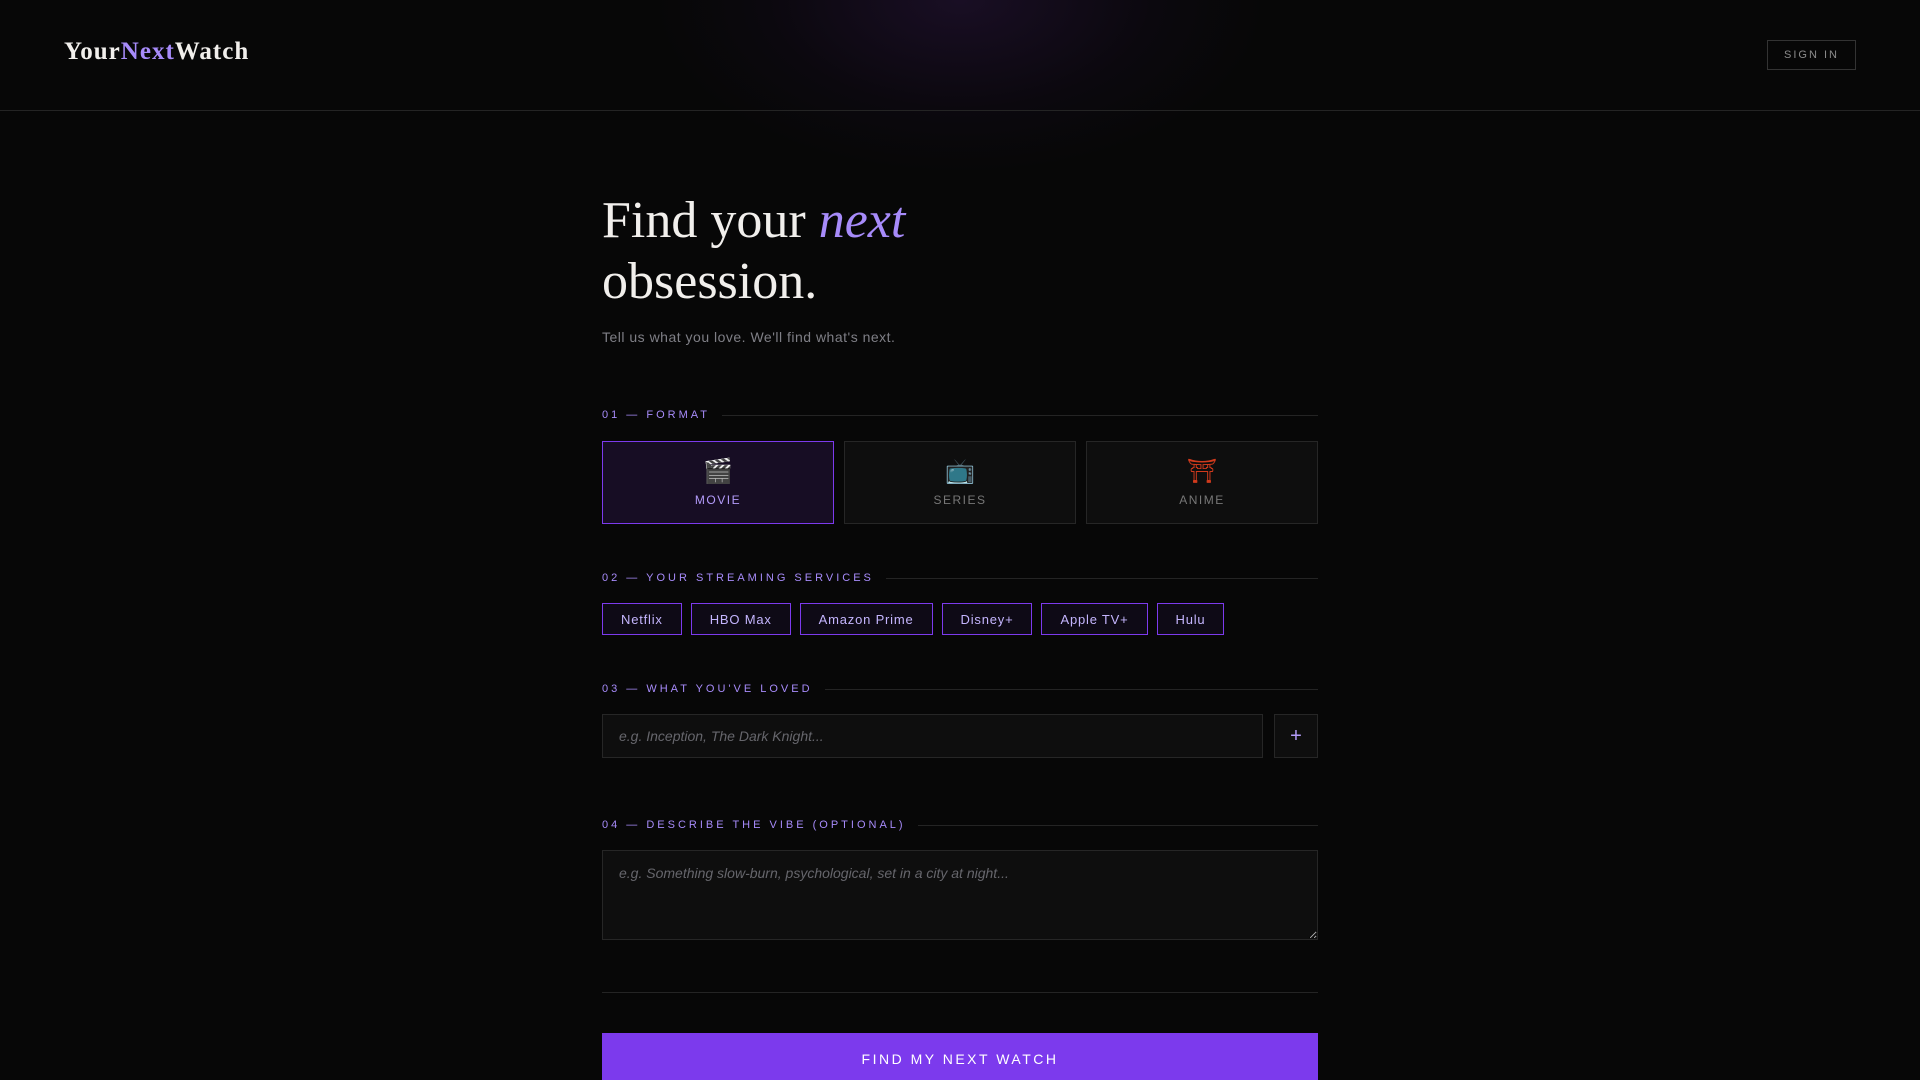 The image size is (1920, 1080). I want to click on service-chip-apple-tv-plus: Apple TV+, so click(1094, 619).